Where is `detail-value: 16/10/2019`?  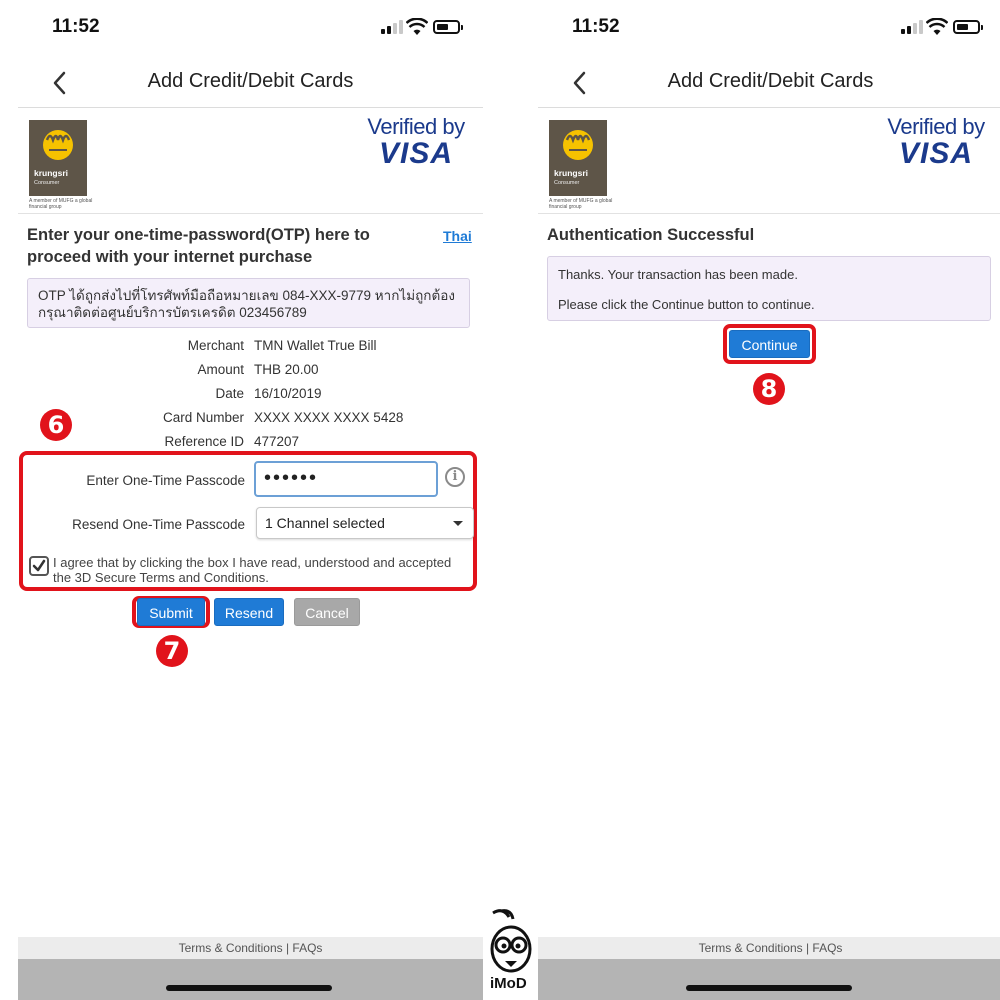
detail-value: 16/10/2019 is located at coordinates (288, 393).